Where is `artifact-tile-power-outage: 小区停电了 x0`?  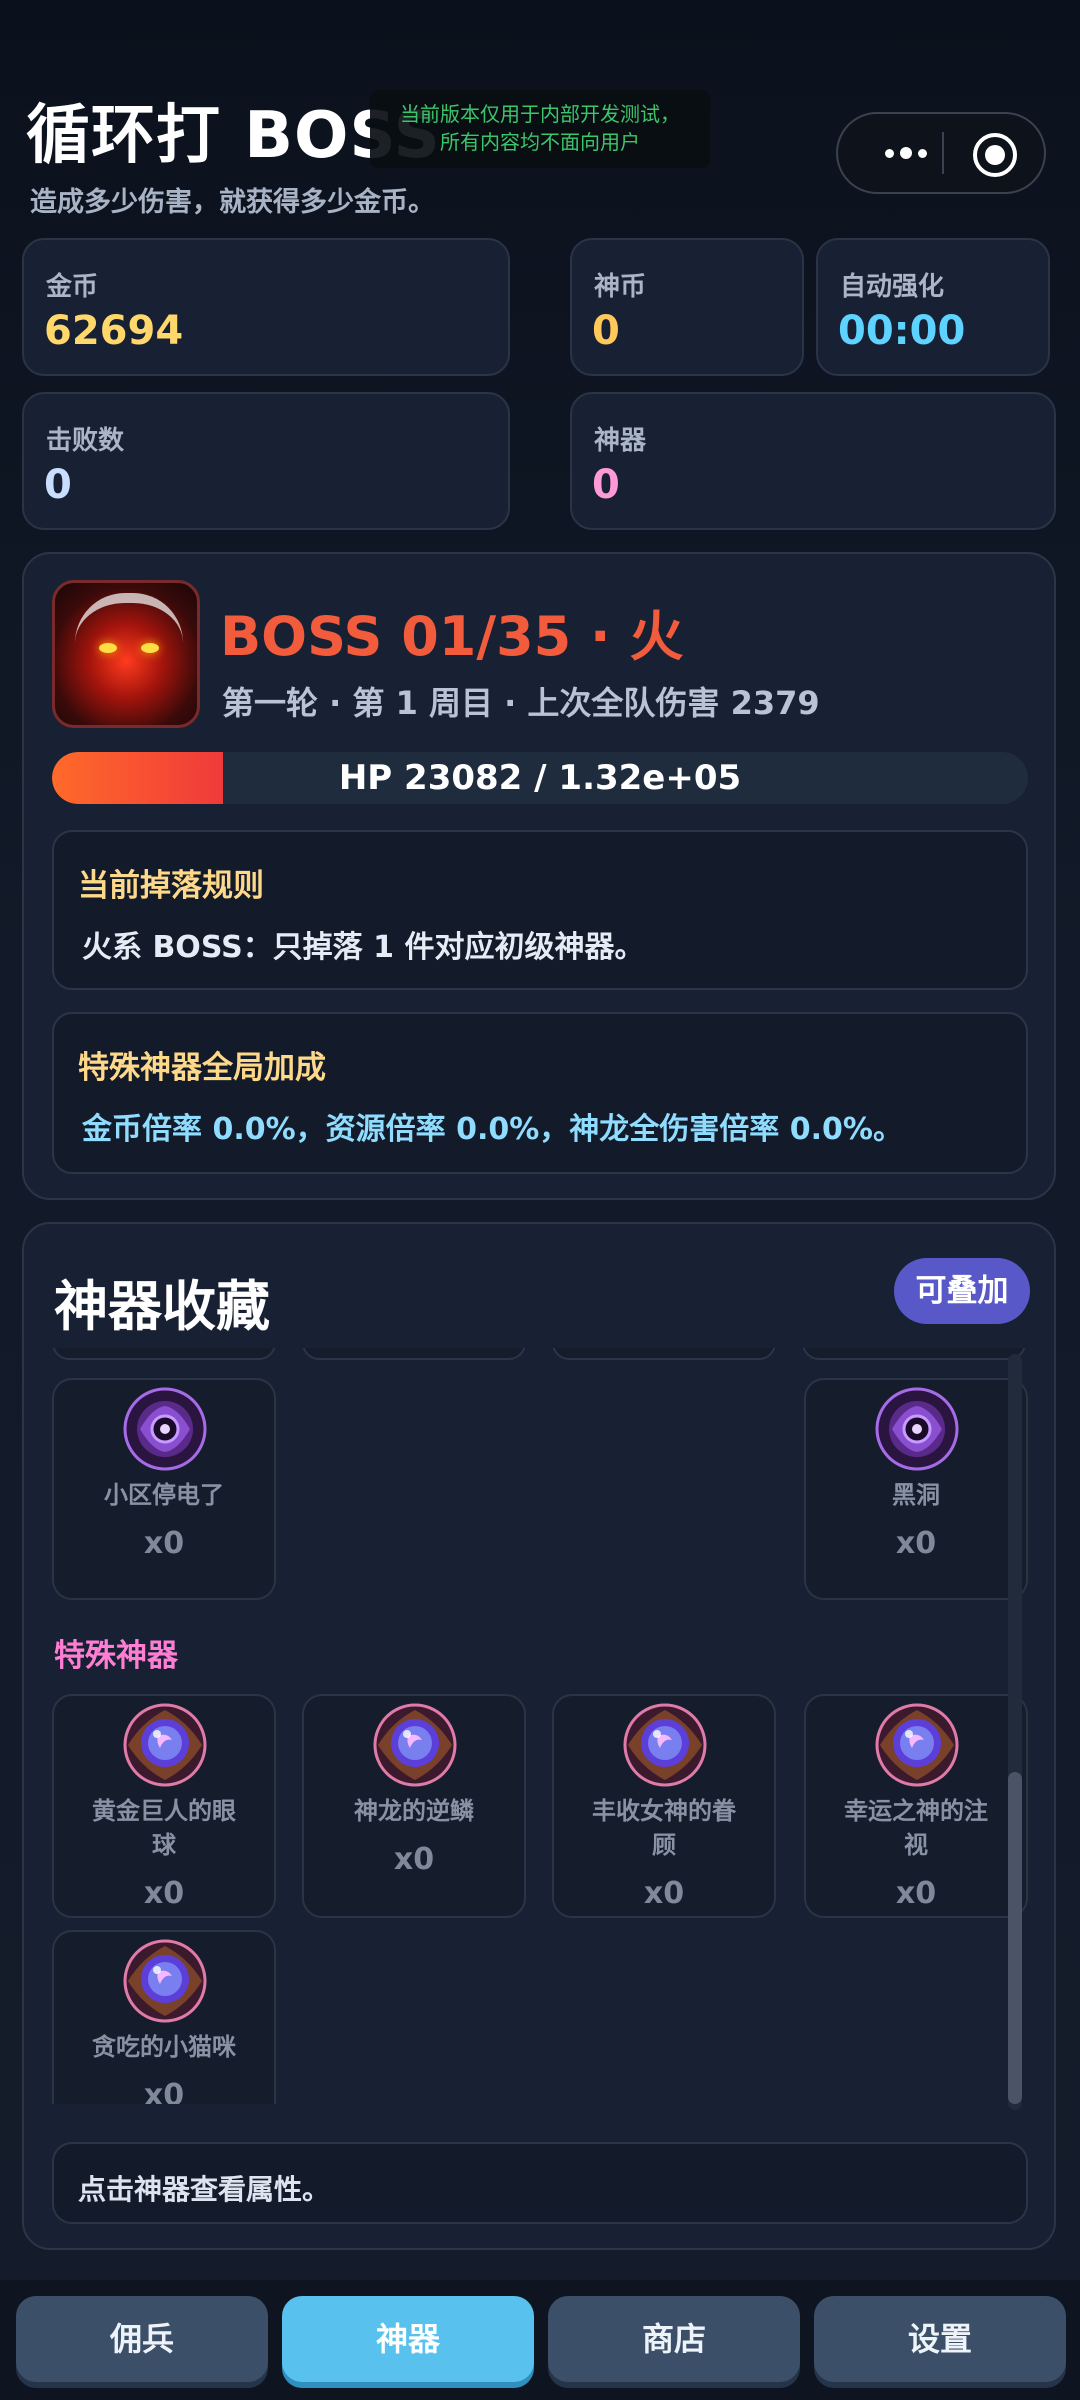 artifact-tile-power-outage: 小区停电了 x0 is located at coordinates (164, 1489).